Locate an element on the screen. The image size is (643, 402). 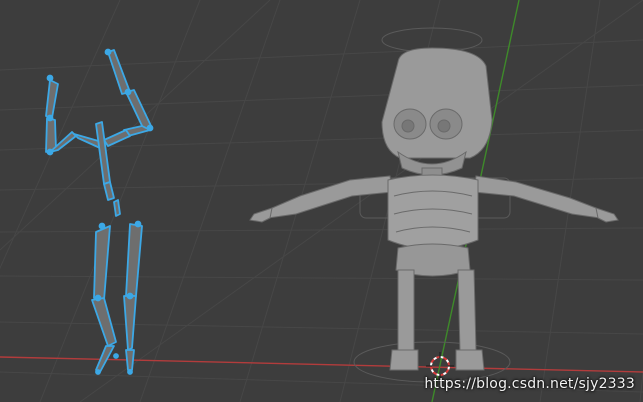
armature-bones is located at coordinates (99, 211).